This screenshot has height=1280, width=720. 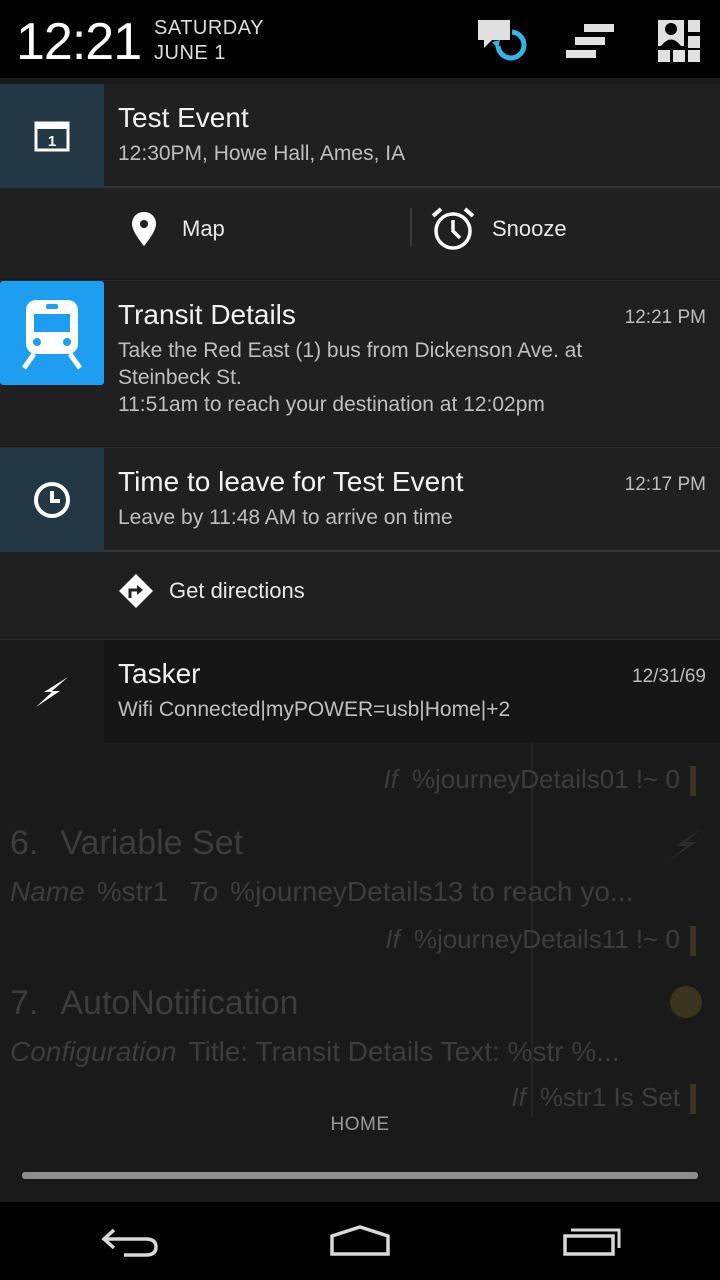 What do you see at coordinates (136, 591) in the screenshot?
I see `directions-icon` at bounding box center [136, 591].